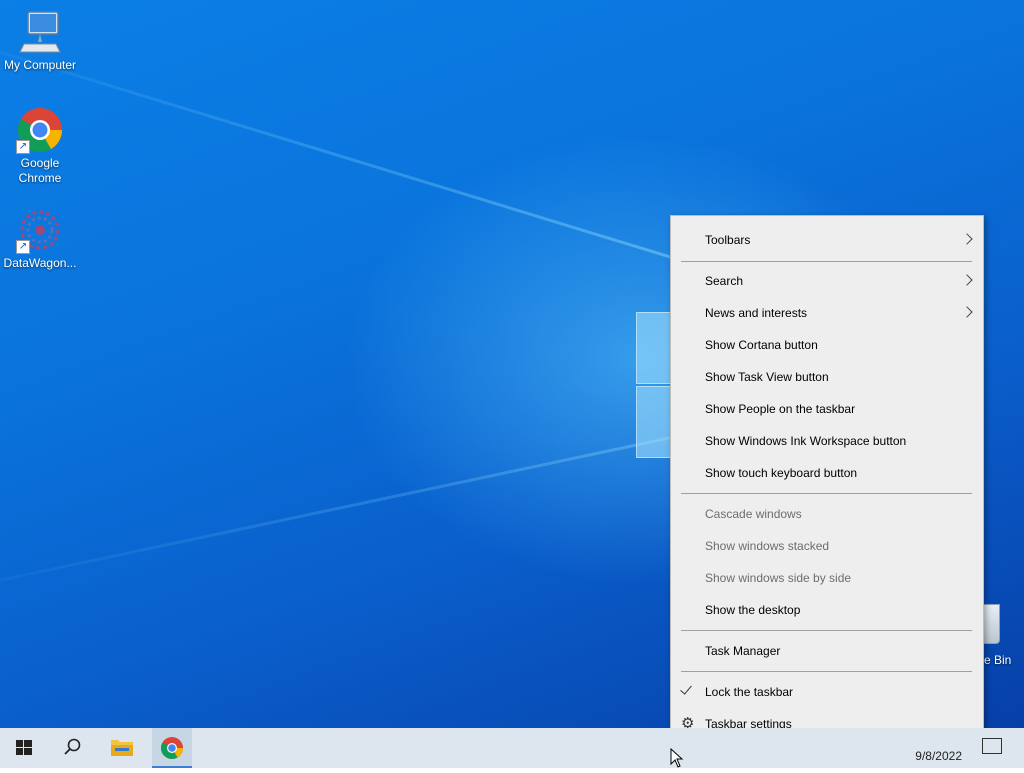  I want to click on menu-item-label: Show touch keyboard button, so click(781, 473).